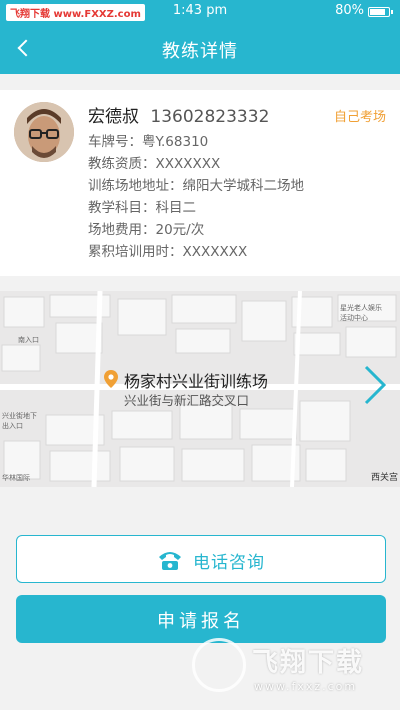 The image size is (400, 710). Describe the element at coordinates (308, 663) in the screenshot. I see `watermark-brand: 飞翔下载` at that location.